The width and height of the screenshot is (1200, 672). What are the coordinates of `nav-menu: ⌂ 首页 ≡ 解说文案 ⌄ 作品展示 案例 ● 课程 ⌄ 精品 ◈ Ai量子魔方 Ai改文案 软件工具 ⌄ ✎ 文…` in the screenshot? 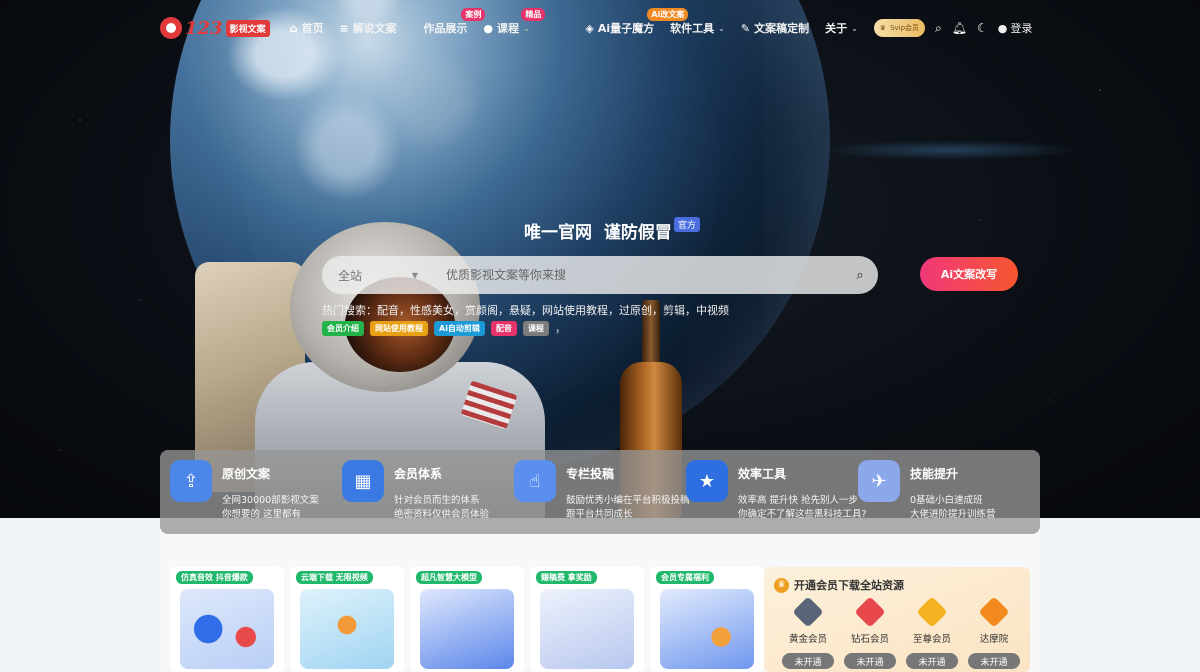 It's located at (582, 22).